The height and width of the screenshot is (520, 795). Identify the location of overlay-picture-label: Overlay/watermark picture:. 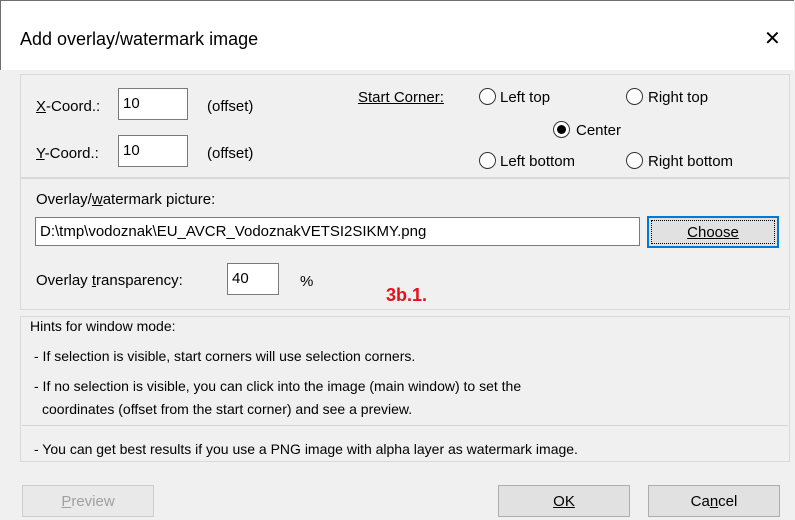
(125, 199).